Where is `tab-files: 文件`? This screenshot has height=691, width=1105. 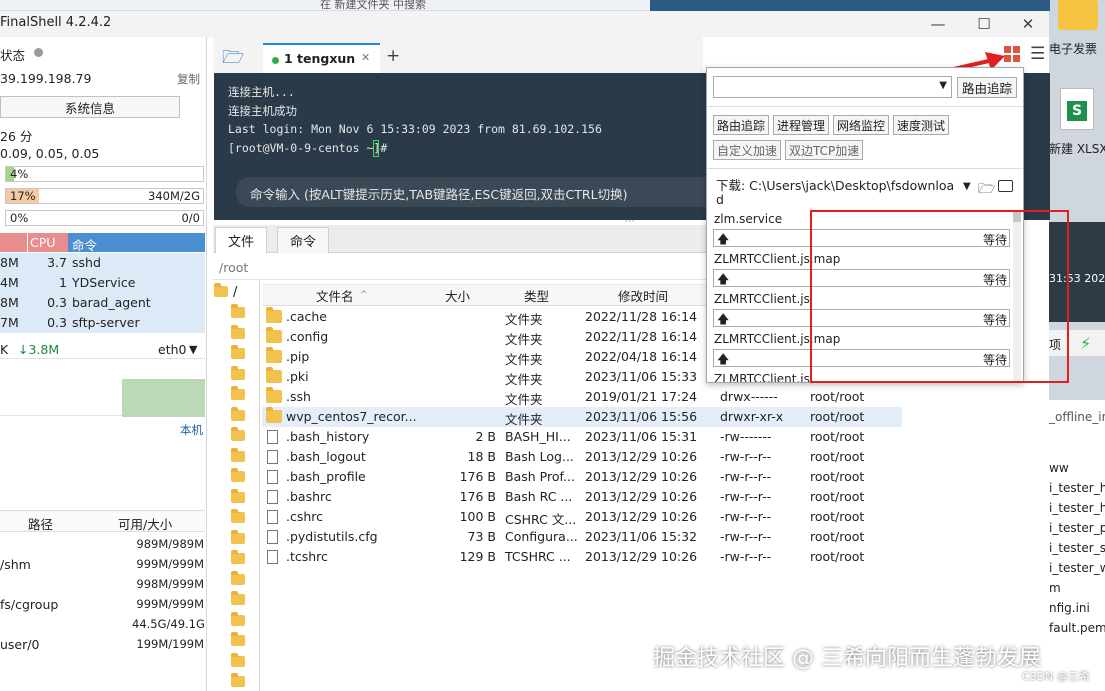 tab-files: 文件 is located at coordinates (241, 240).